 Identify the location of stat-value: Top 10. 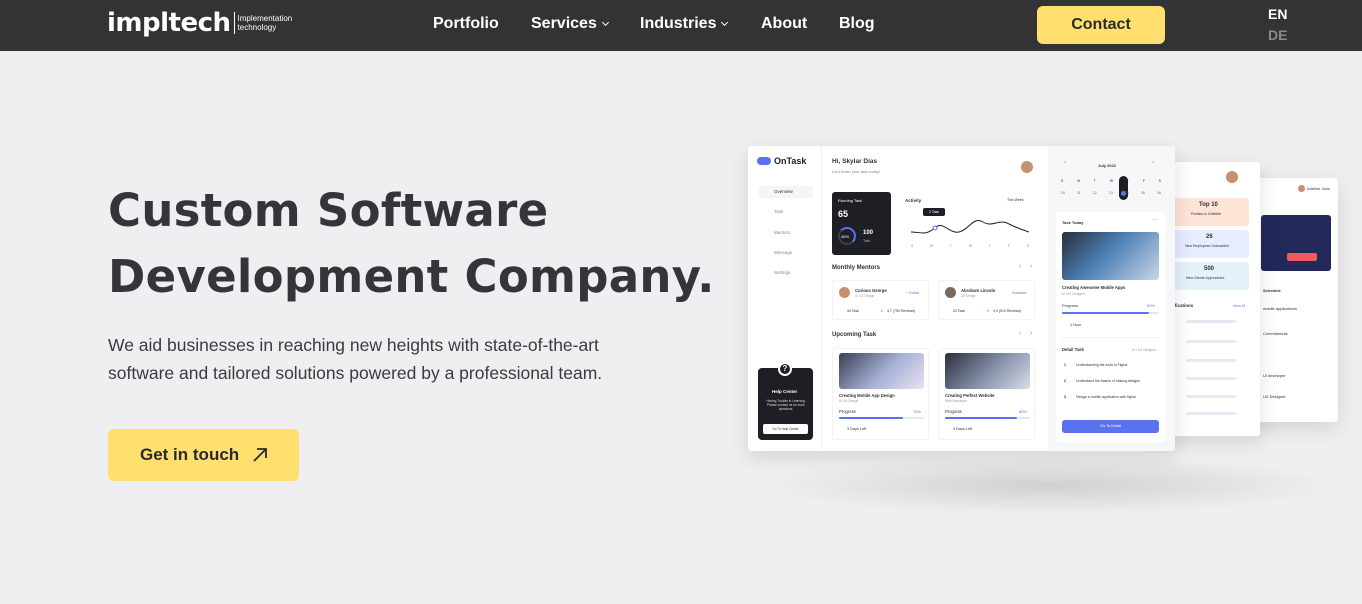
(1208, 205).